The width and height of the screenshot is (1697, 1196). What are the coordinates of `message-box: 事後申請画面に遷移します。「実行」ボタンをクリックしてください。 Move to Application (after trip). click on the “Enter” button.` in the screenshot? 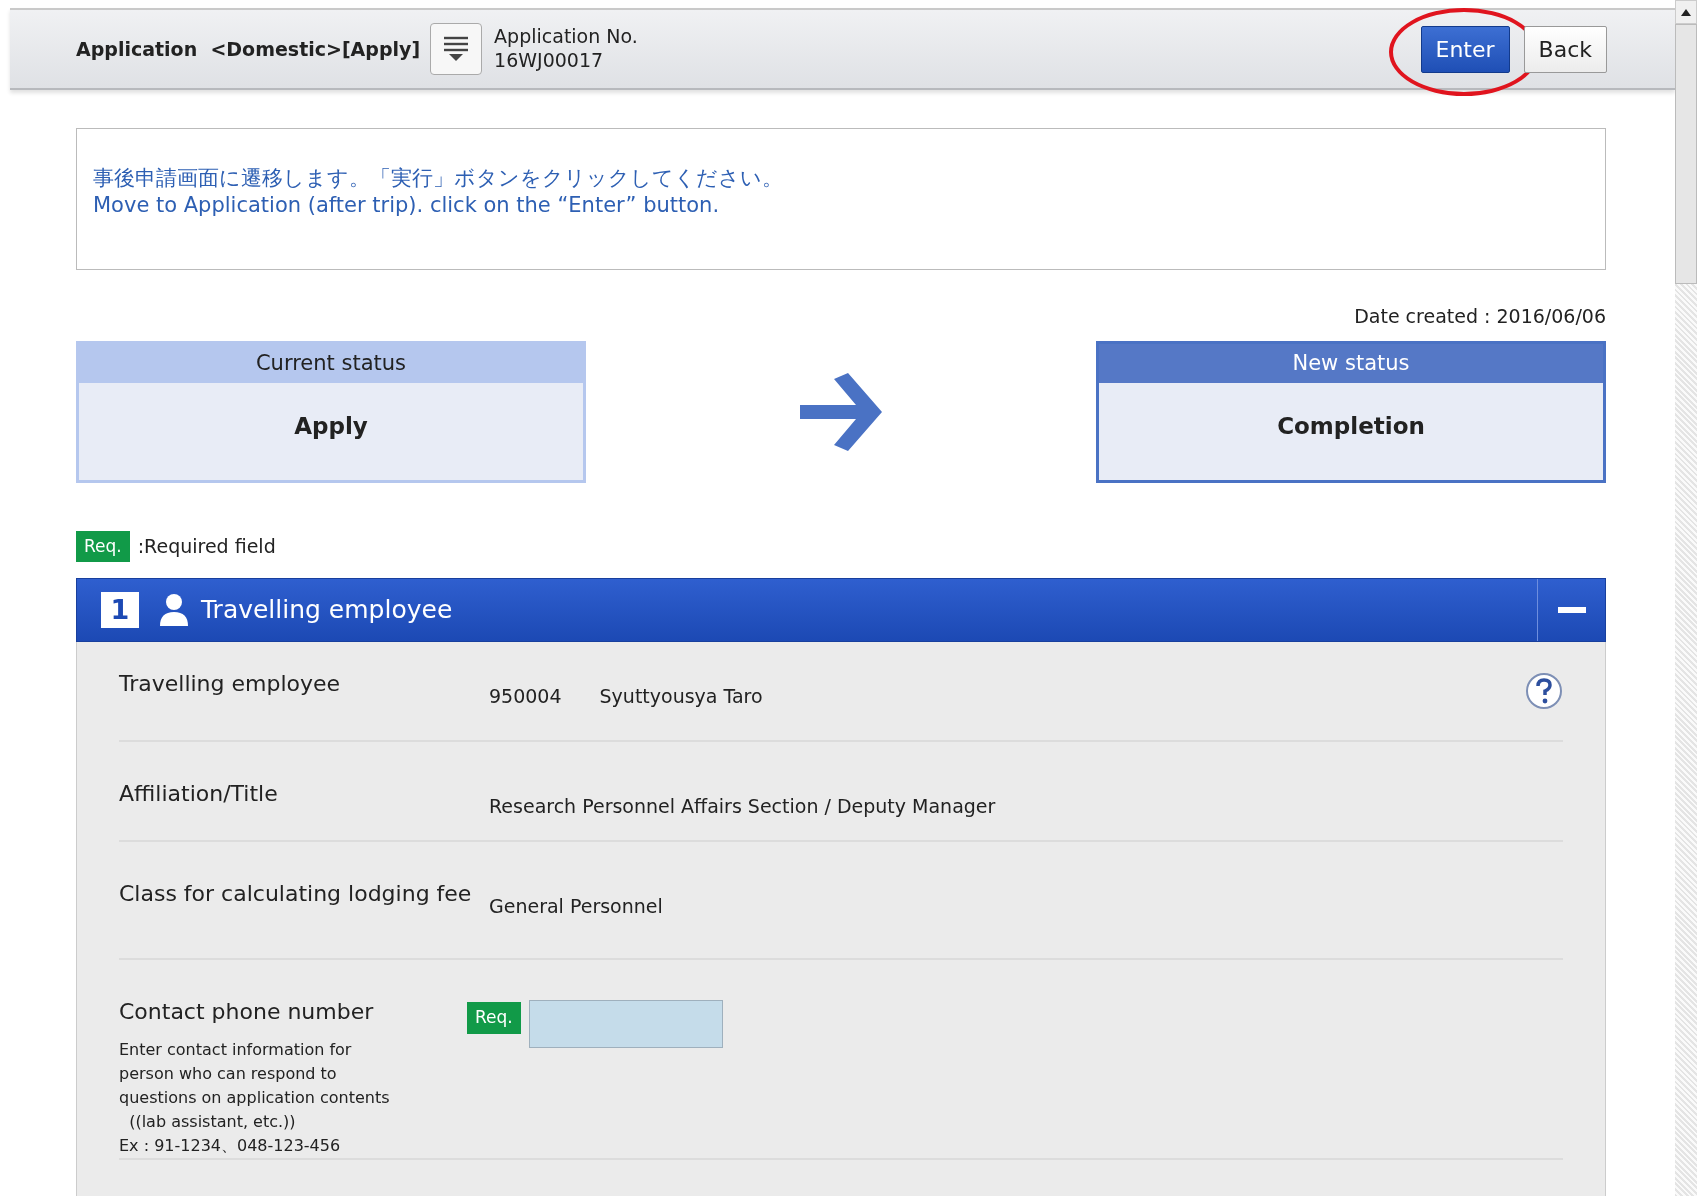 It's located at (841, 199).